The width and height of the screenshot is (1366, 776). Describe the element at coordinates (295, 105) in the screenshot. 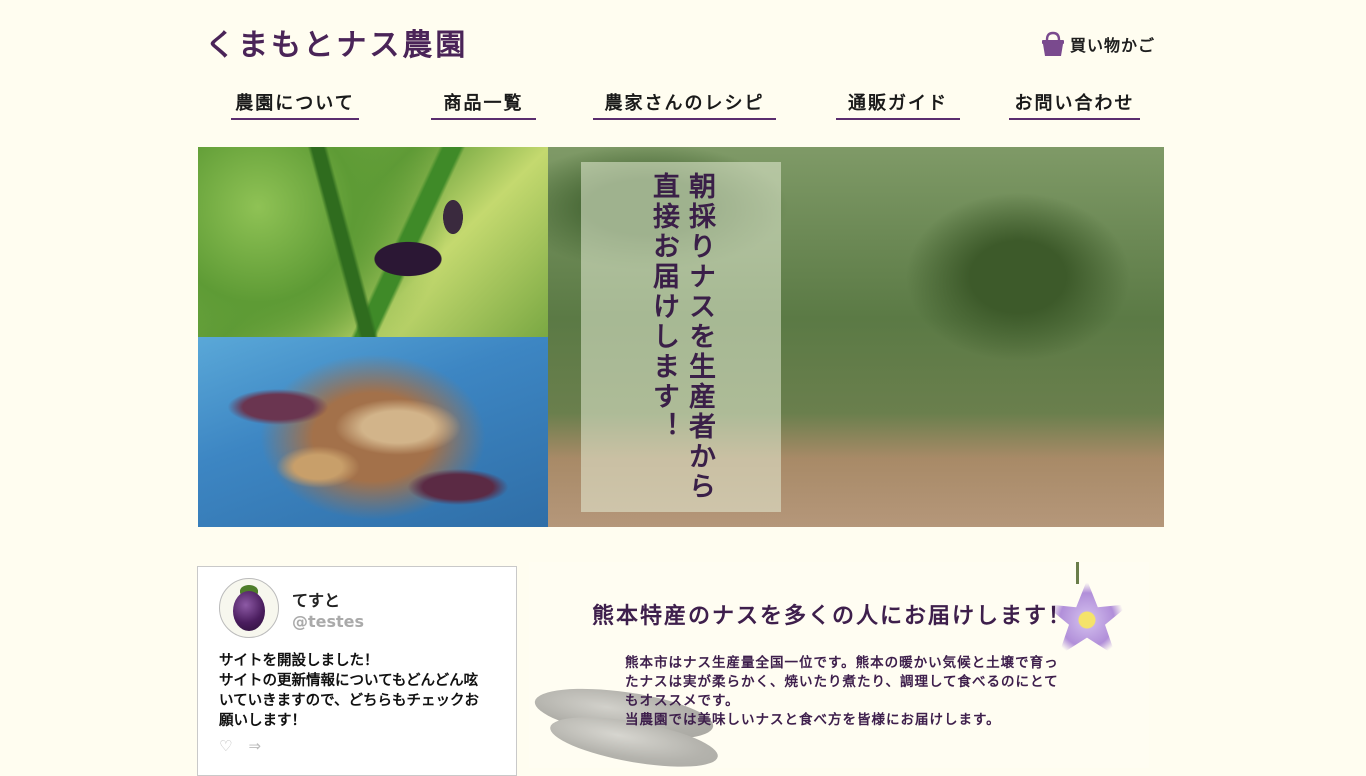

I see `nav-about: 農園について` at that location.